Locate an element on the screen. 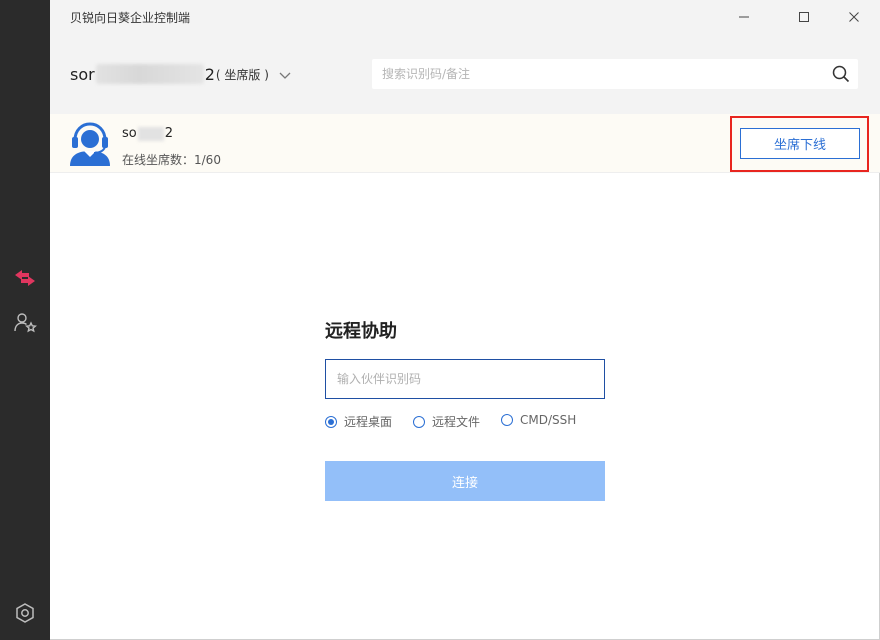 This screenshot has height=640, width=880. account-name-blurred is located at coordinates (149, 74).